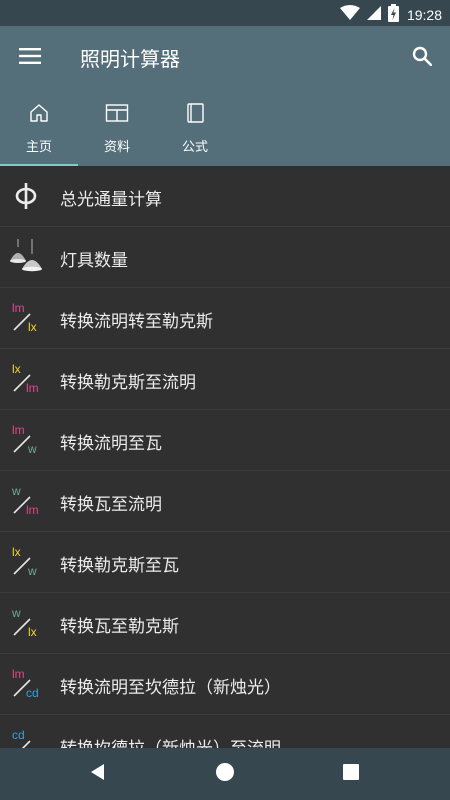  I want to click on list-item-label: 转换流明转至勒克斯, so click(136, 322).